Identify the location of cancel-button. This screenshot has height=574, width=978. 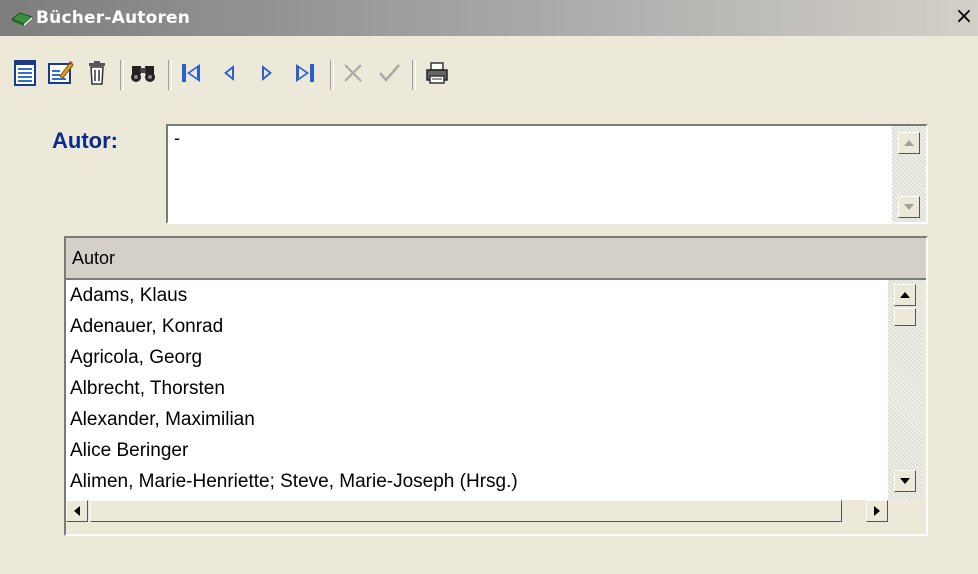
(353, 73).